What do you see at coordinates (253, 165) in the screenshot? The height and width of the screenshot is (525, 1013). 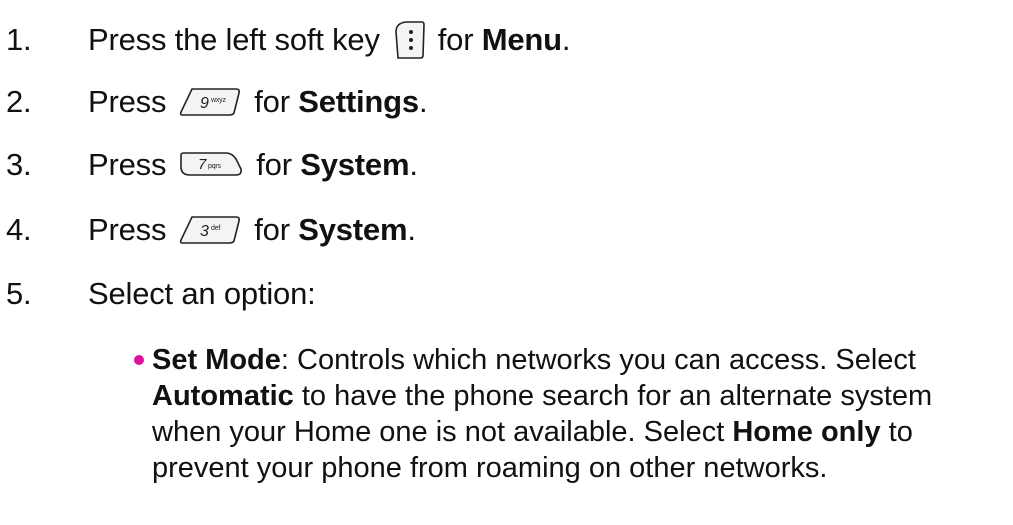 I see `step-text: Press 7 pqrs for System.` at bounding box center [253, 165].